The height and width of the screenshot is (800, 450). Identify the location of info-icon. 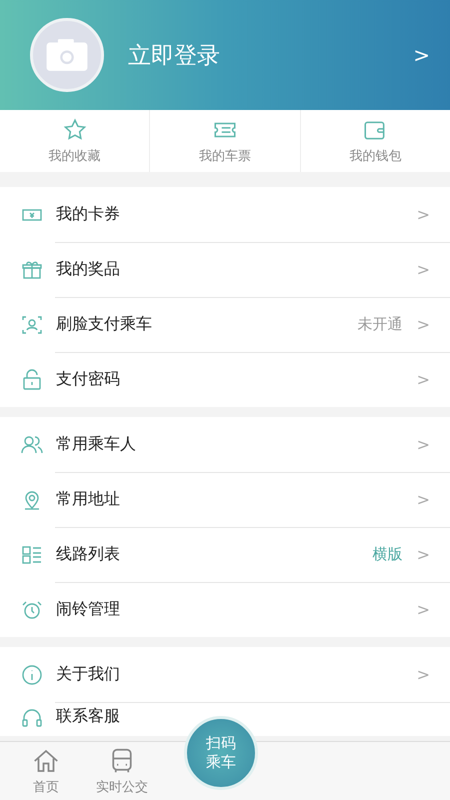
(32, 674).